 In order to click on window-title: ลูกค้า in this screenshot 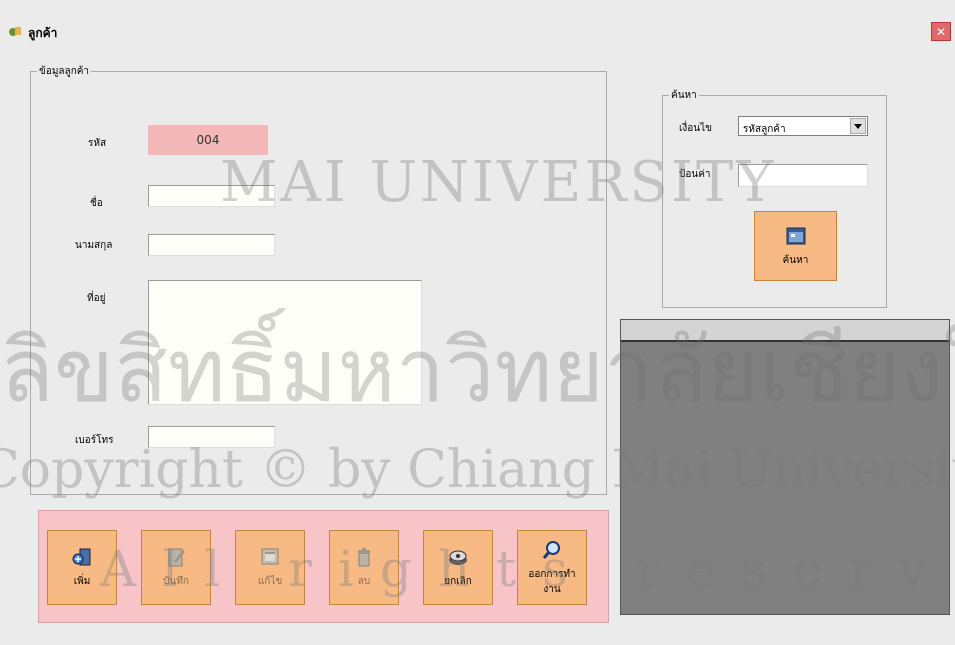, I will do `click(43, 33)`.